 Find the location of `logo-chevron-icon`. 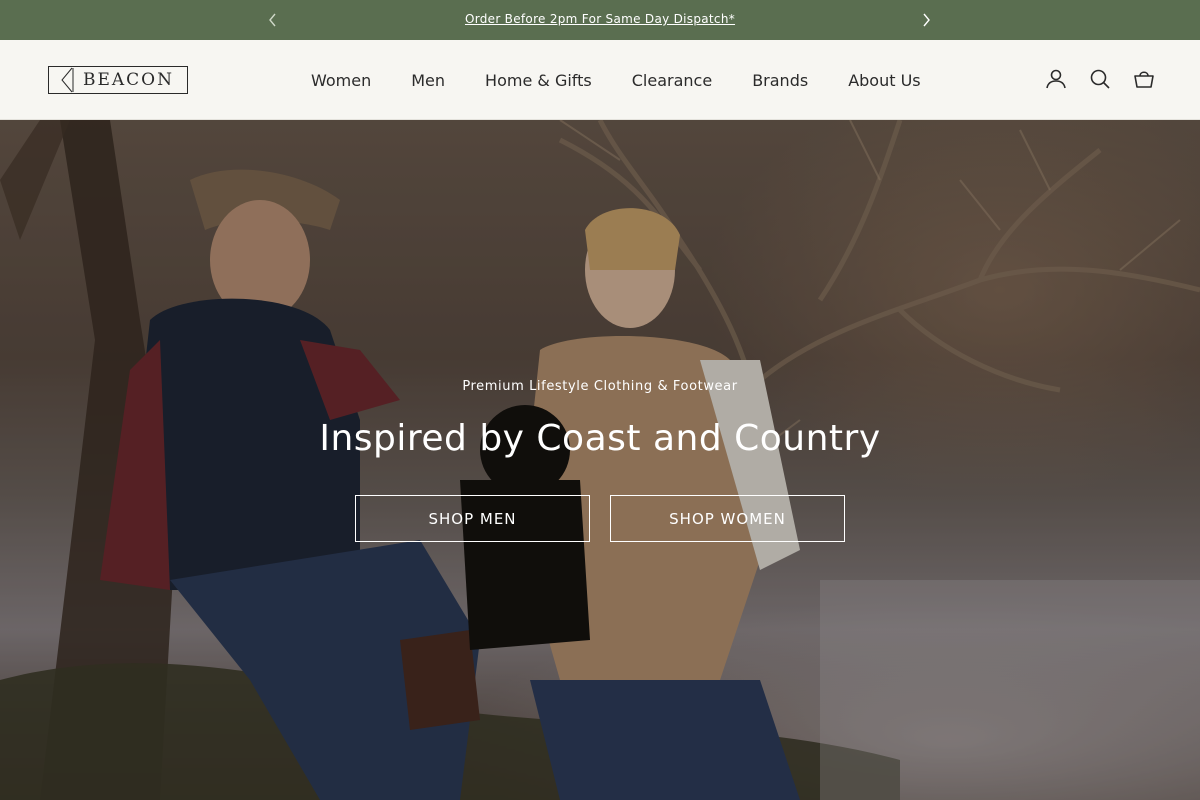

logo-chevron-icon is located at coordinates (67, 80).